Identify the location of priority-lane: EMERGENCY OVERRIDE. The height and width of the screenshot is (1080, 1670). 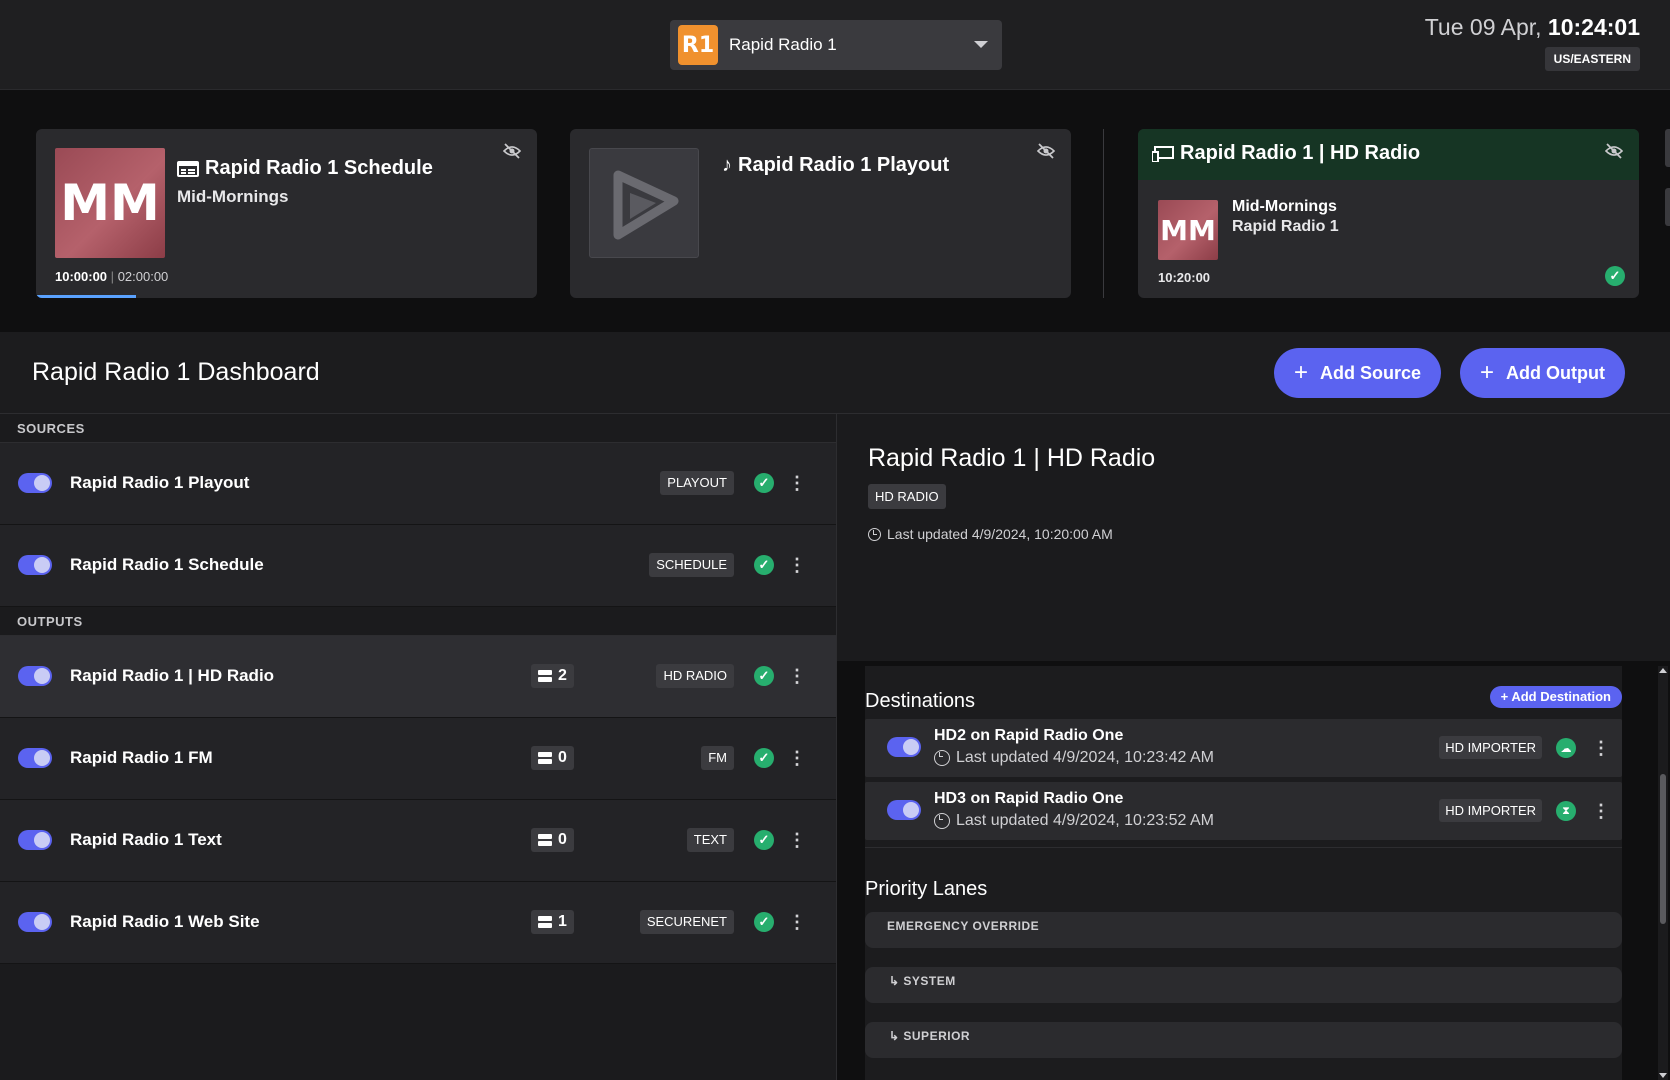
(1243, 930).